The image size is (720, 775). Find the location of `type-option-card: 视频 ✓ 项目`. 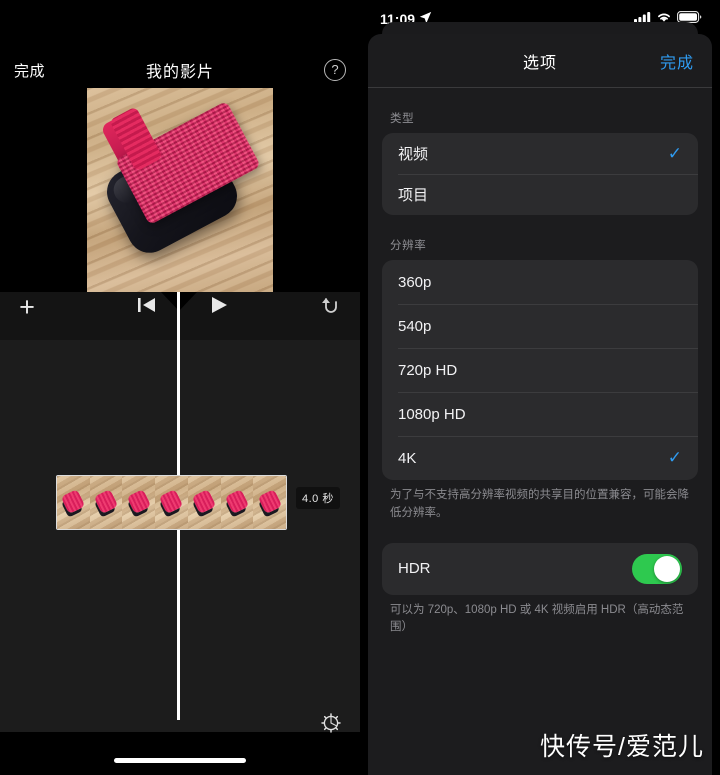

type-option-card: 视频 ✓ 项目 is located at coordinates (540, 174).